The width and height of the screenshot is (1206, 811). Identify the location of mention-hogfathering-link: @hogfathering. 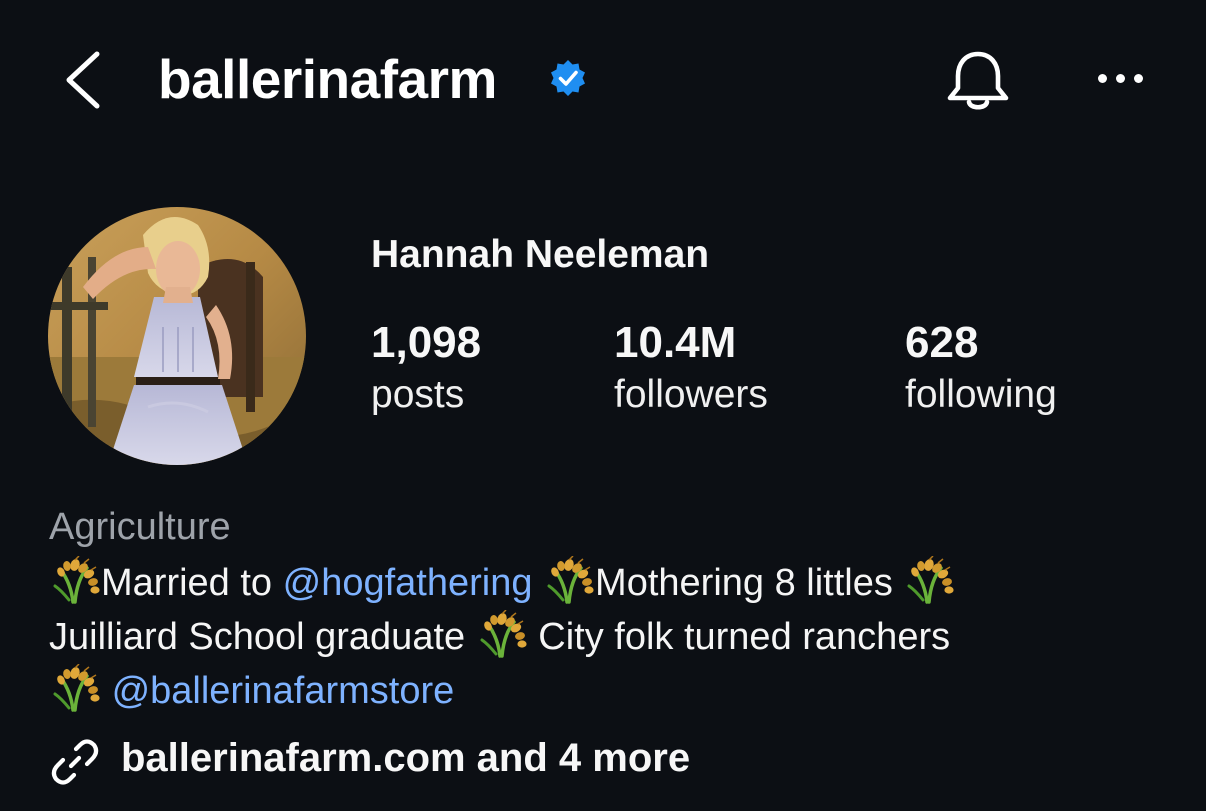
(408, 583).